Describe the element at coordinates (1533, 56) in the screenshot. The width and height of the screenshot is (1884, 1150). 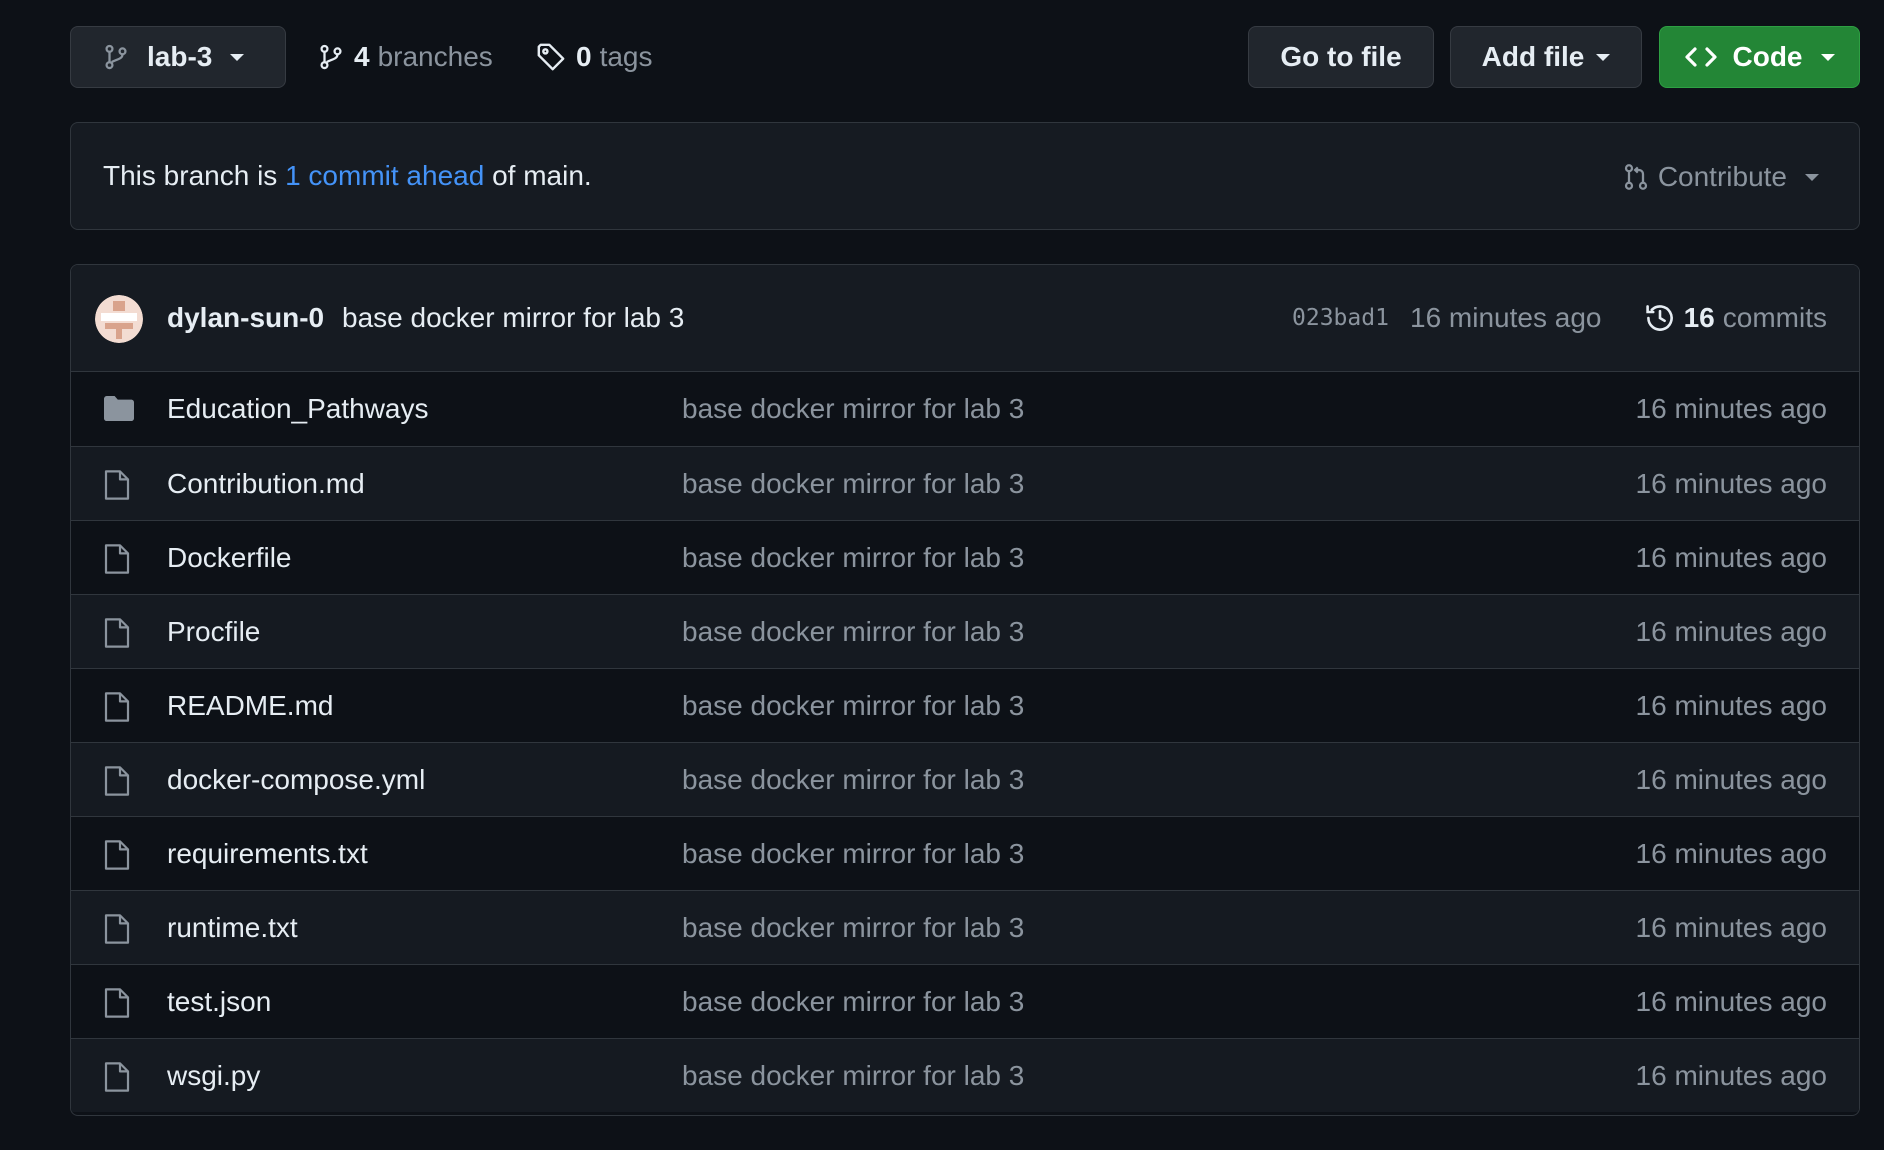
I see `add-file-label: Add file` at that location.